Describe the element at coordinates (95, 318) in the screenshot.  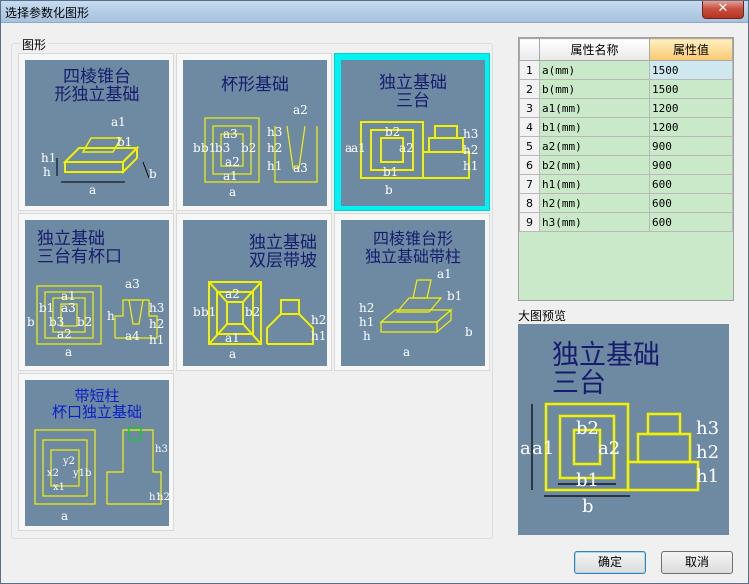
I see `three-step-cup-diagram: a3 a1 b1 a3 b b3 b2 a2 a h a4 h3 h2 h1` at that location.